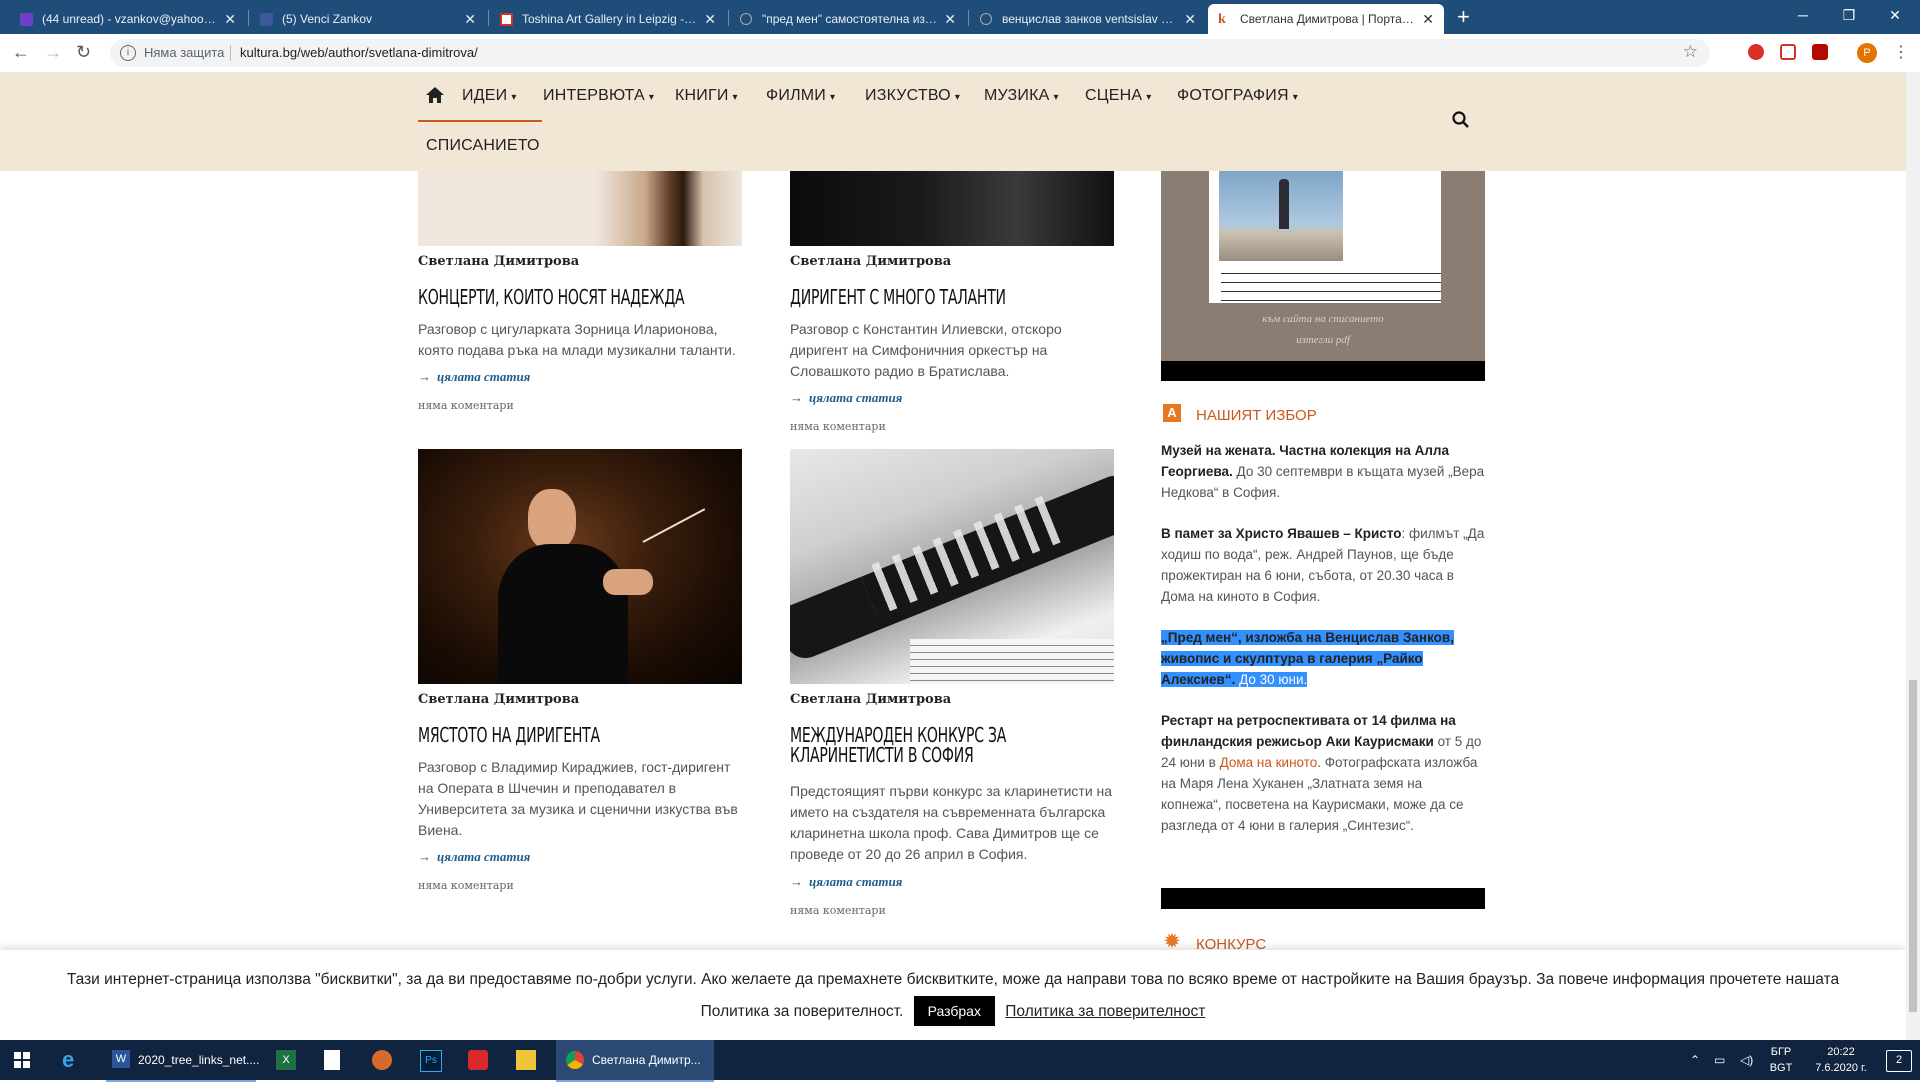 The image size is (1920, 1082). I want to click on scrollbar-thumb, so click(1913, 846).